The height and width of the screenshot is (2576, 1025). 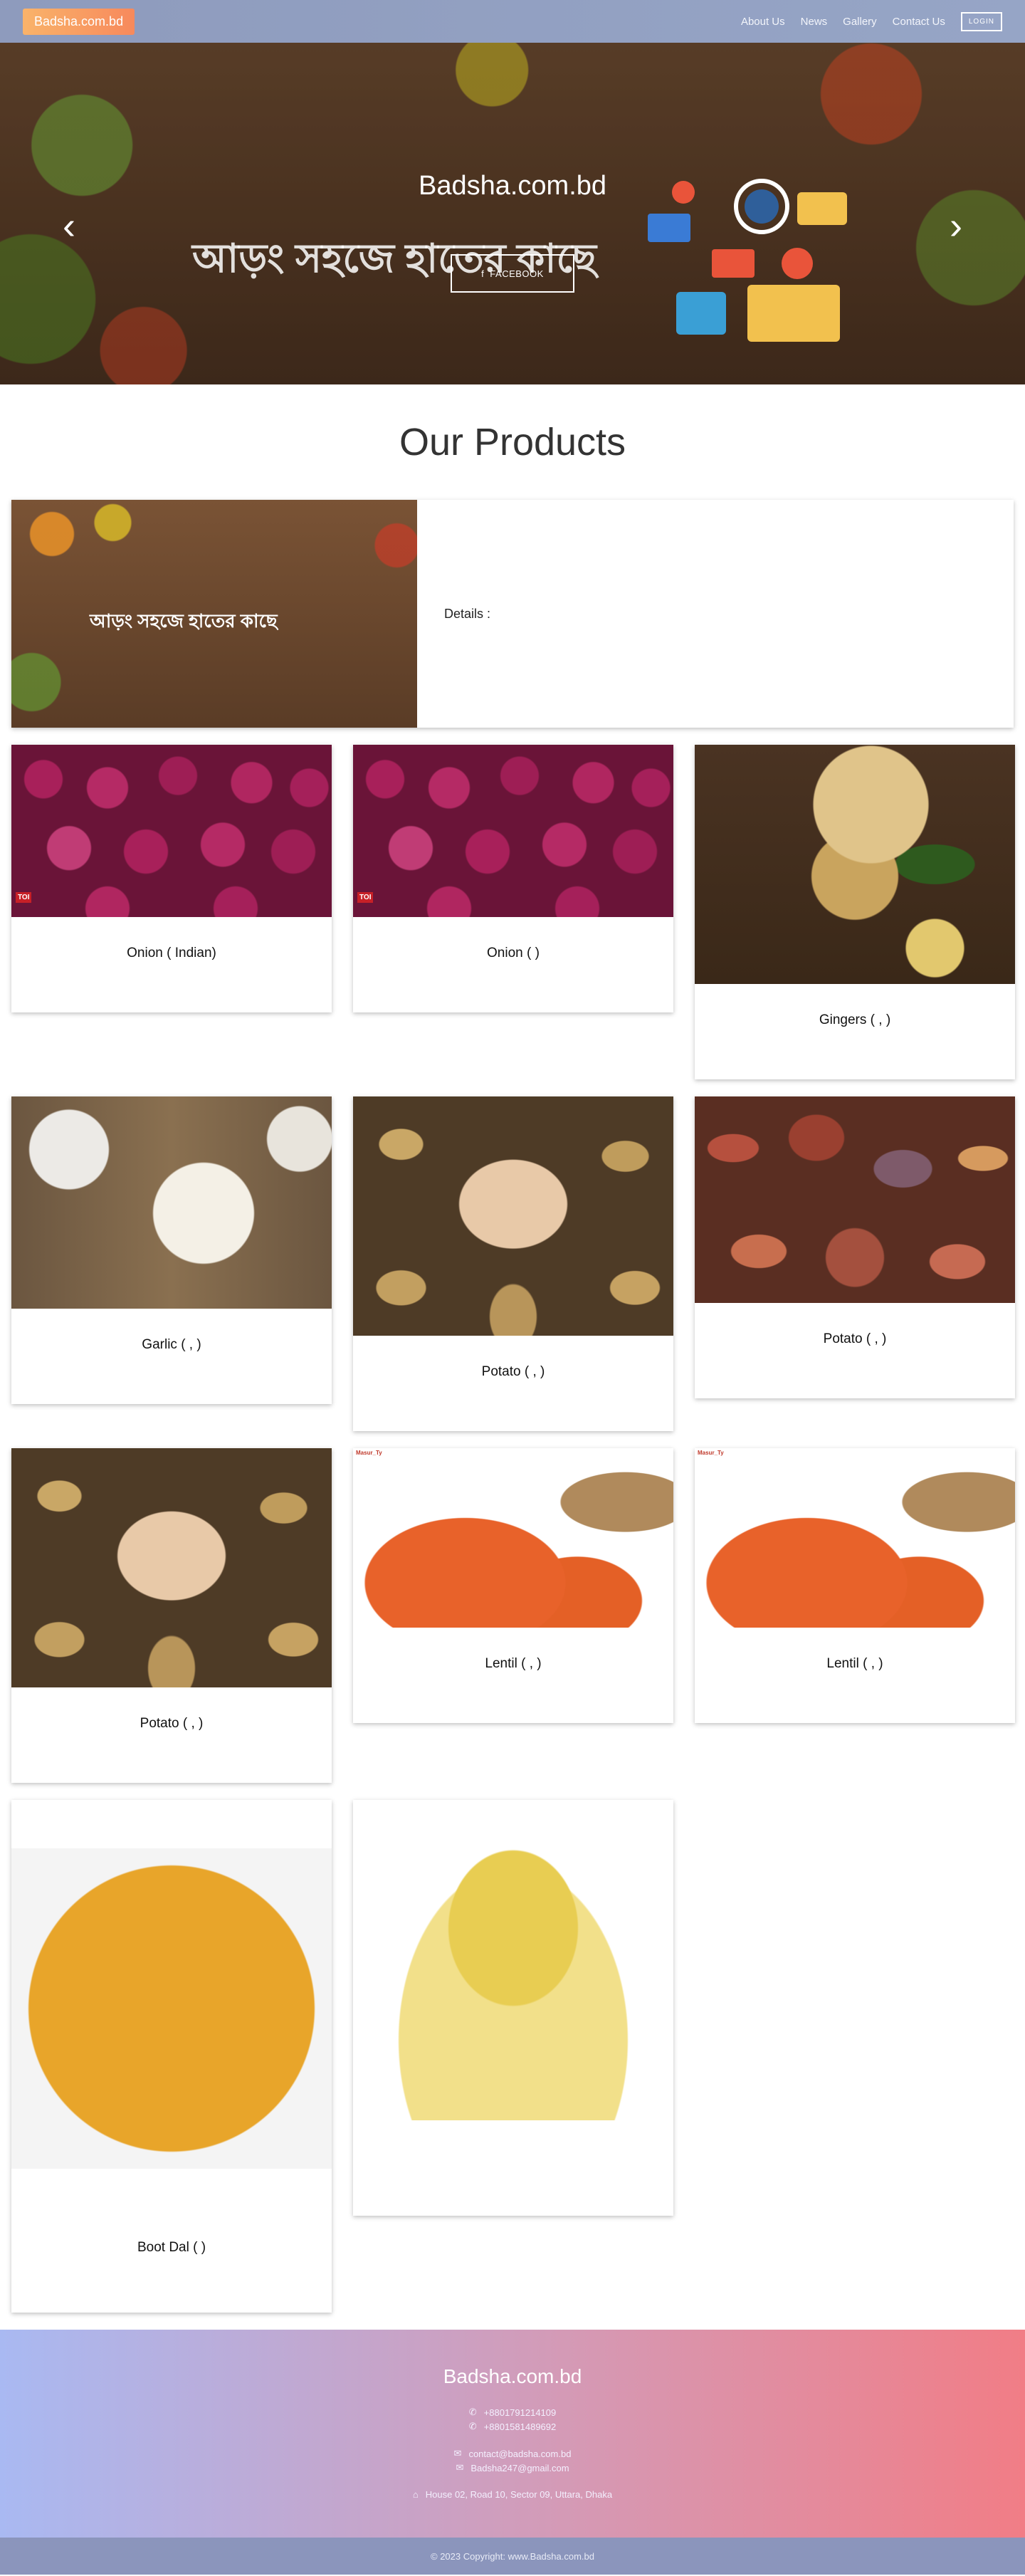 I want to click on product-name: Onion ( ), so click(x=513, y=953).